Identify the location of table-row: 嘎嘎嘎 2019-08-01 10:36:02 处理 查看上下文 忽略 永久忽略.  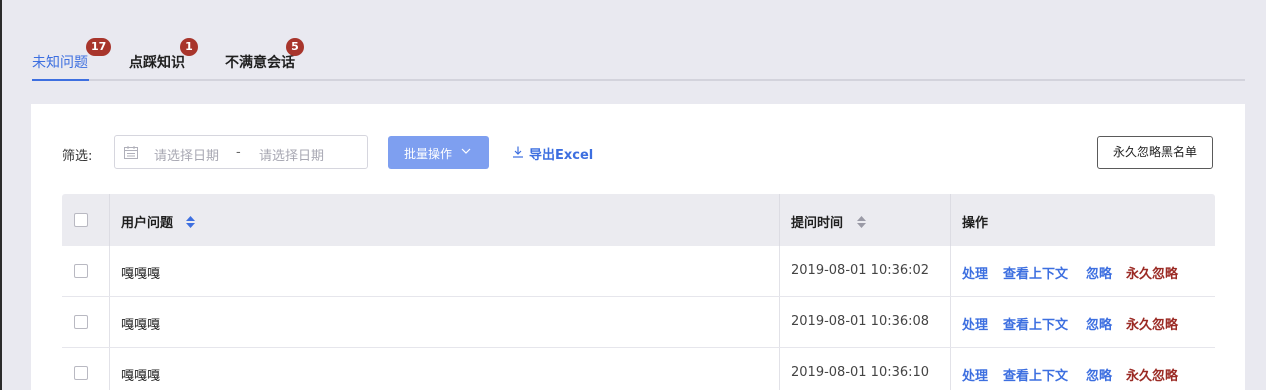
(638, 271).